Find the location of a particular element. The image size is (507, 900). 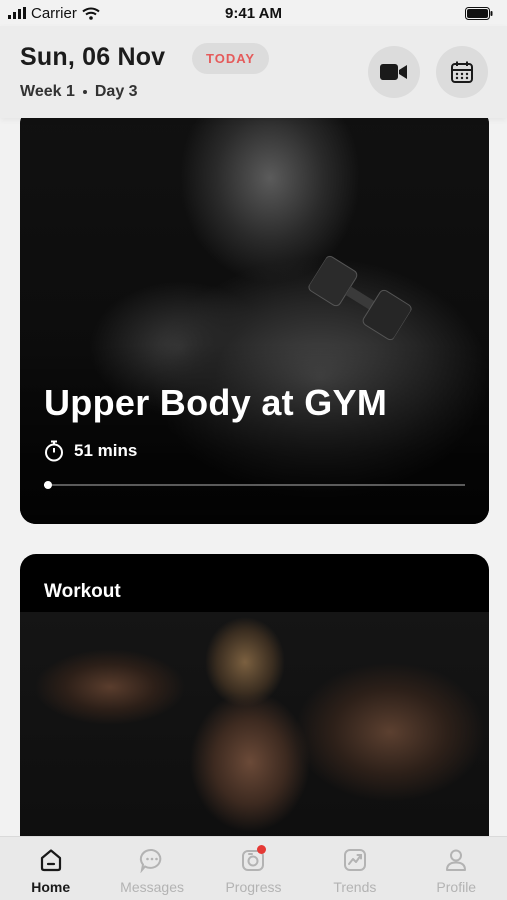

carrier-label: Carrier is located at coordinates (54, 13).